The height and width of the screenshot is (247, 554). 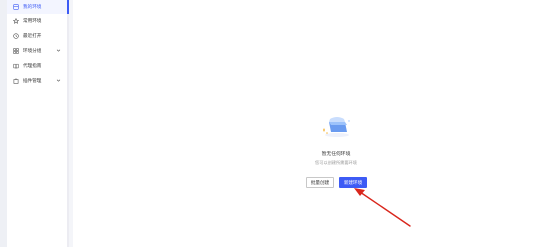 I want to click on red-arrow-annotation, so click(x=382, y=207).